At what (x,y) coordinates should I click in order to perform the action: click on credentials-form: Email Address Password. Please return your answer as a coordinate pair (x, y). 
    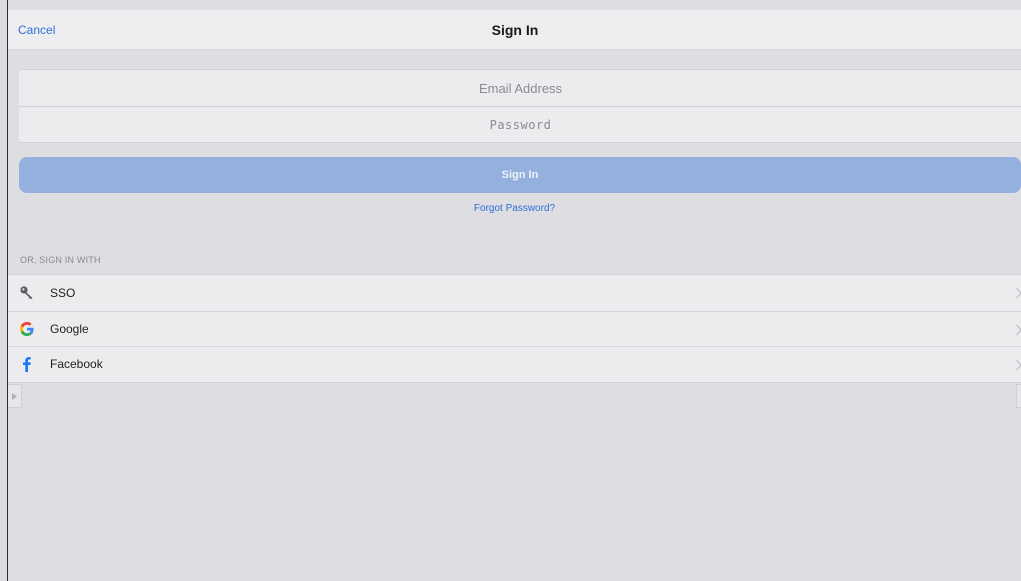
    Looking at the image, I should click on (520, 106).